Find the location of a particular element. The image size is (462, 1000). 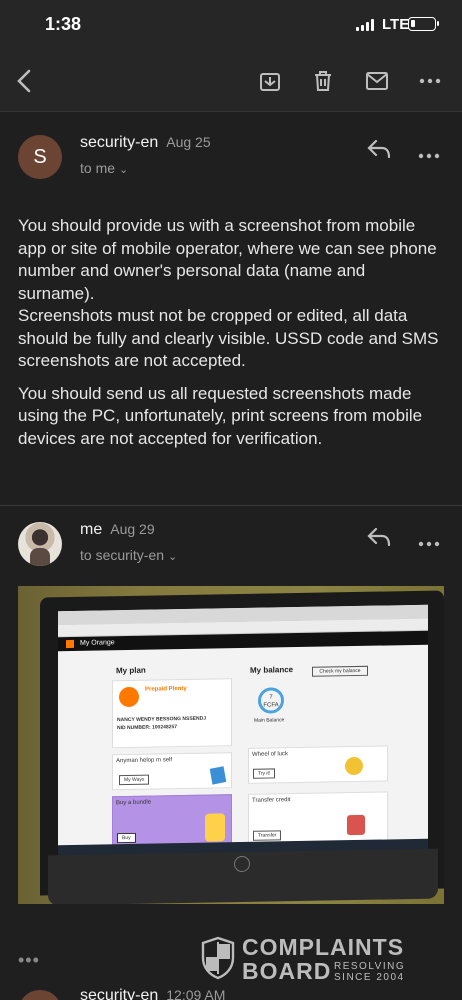

sender-name: me is located at coordinates (91, 529).